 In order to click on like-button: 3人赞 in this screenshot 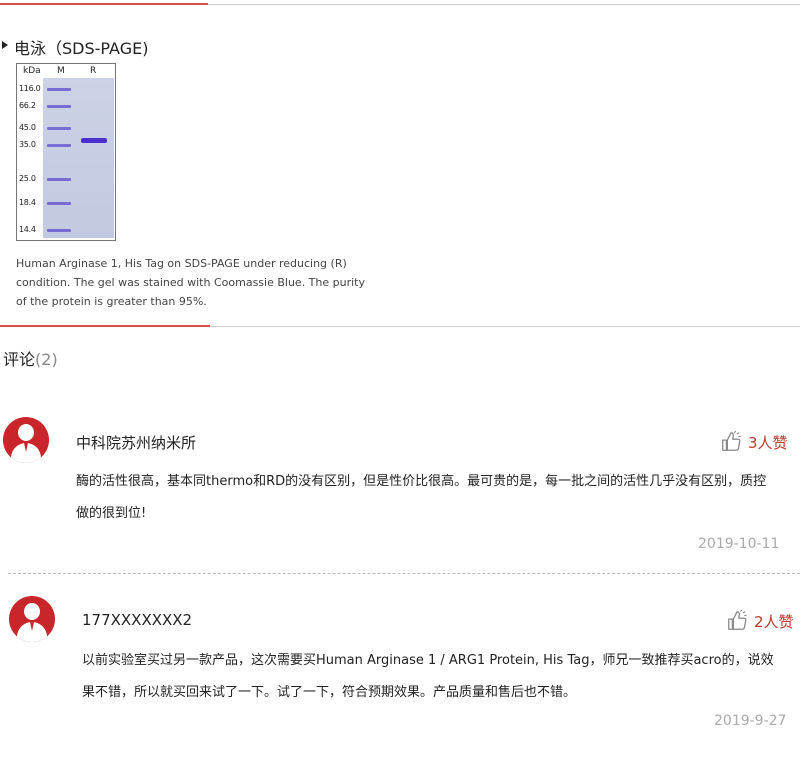, I will do `click(754, 442)`.